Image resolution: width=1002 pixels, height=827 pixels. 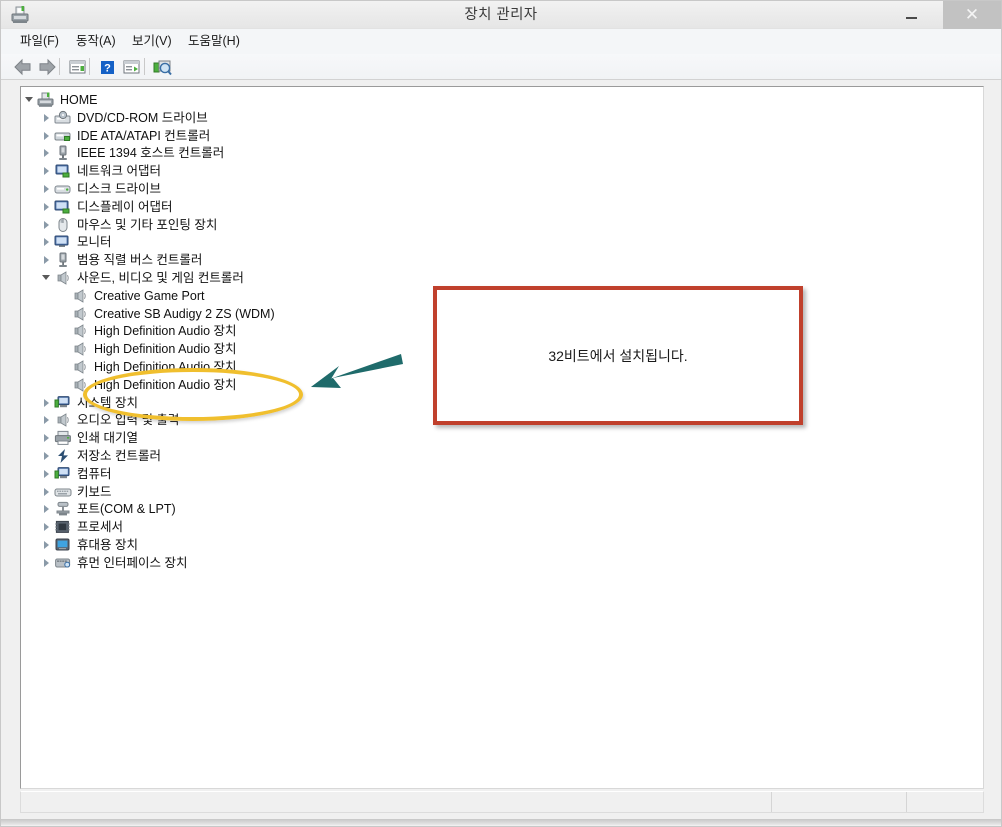 What do you see at coordinates (119, 456) in the screenshot?
I see `tree-node-label: 저장소 컨트롤러` at bounding box center [119, 456].